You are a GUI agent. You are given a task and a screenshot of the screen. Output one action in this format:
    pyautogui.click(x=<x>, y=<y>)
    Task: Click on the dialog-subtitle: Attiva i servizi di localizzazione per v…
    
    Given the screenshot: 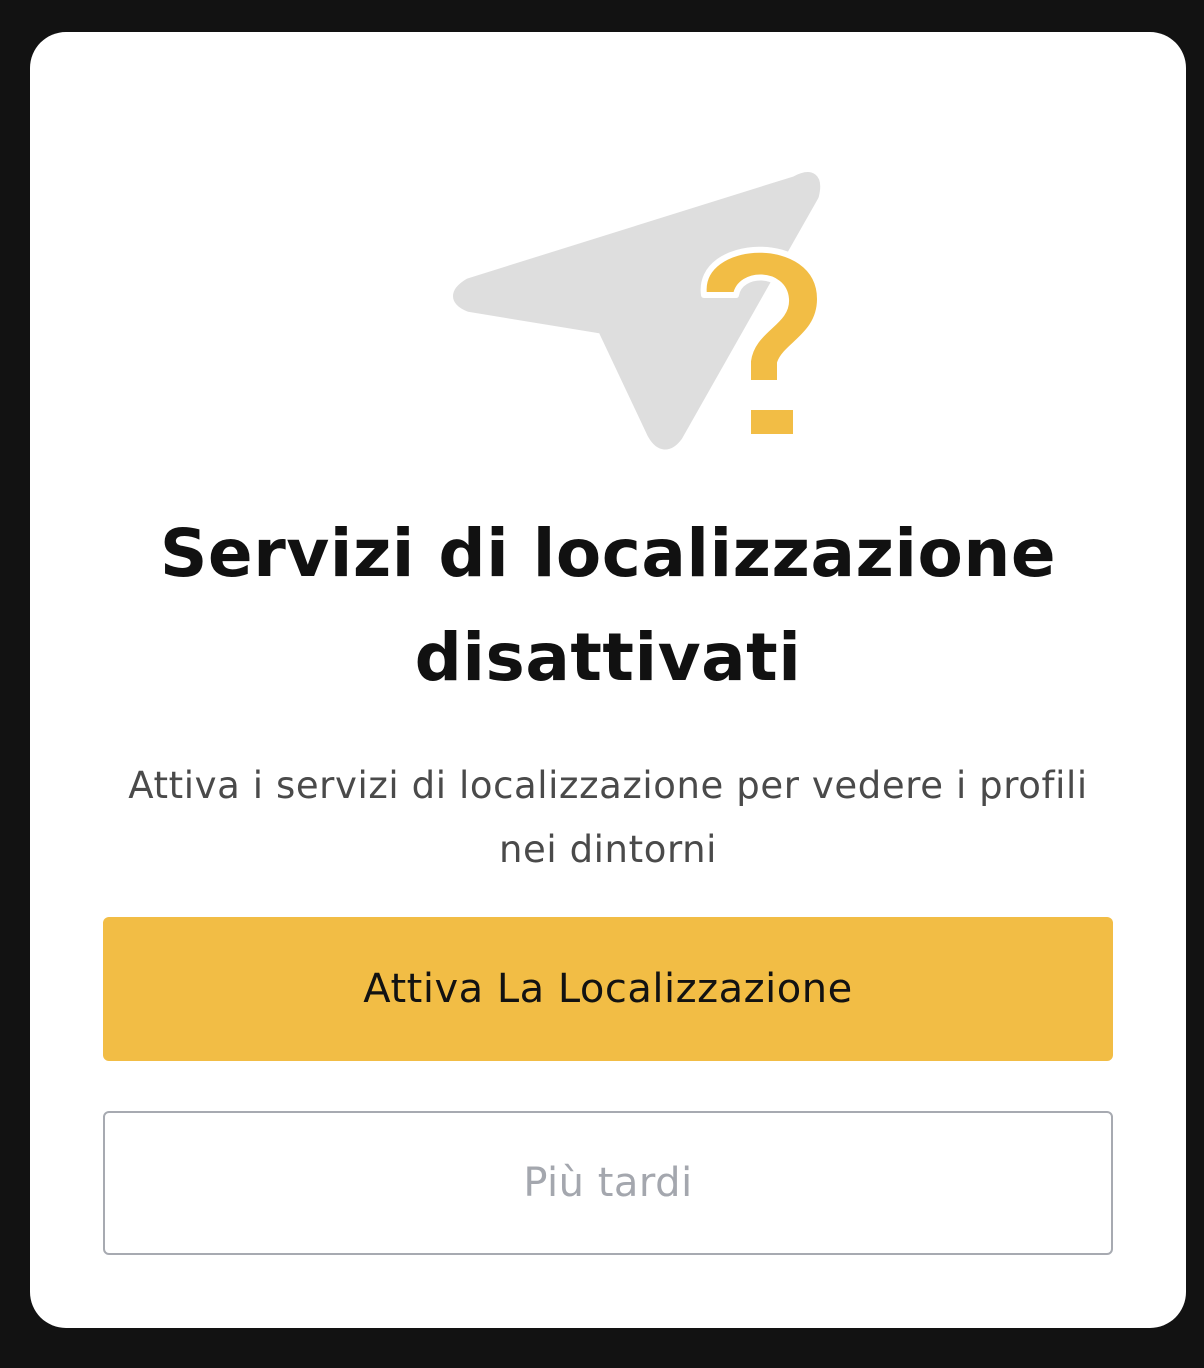 What is the action you would take?
    pyautogui.click(x=608, y=817)
    